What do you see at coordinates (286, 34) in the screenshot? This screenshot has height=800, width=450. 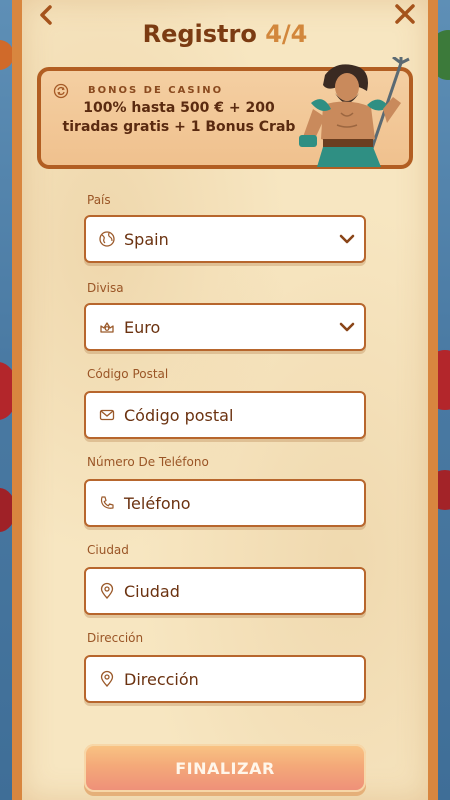 I see `step-indicator: 4/4` at bounding box center [286, 34].